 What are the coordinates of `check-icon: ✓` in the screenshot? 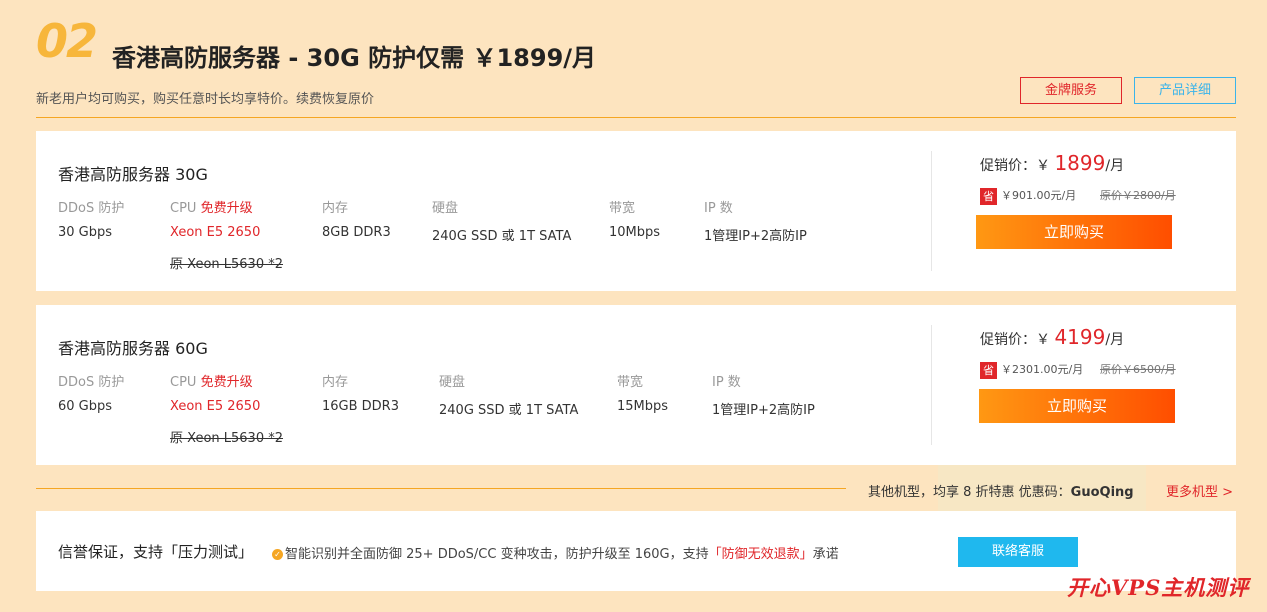 It's located at (277, 554).